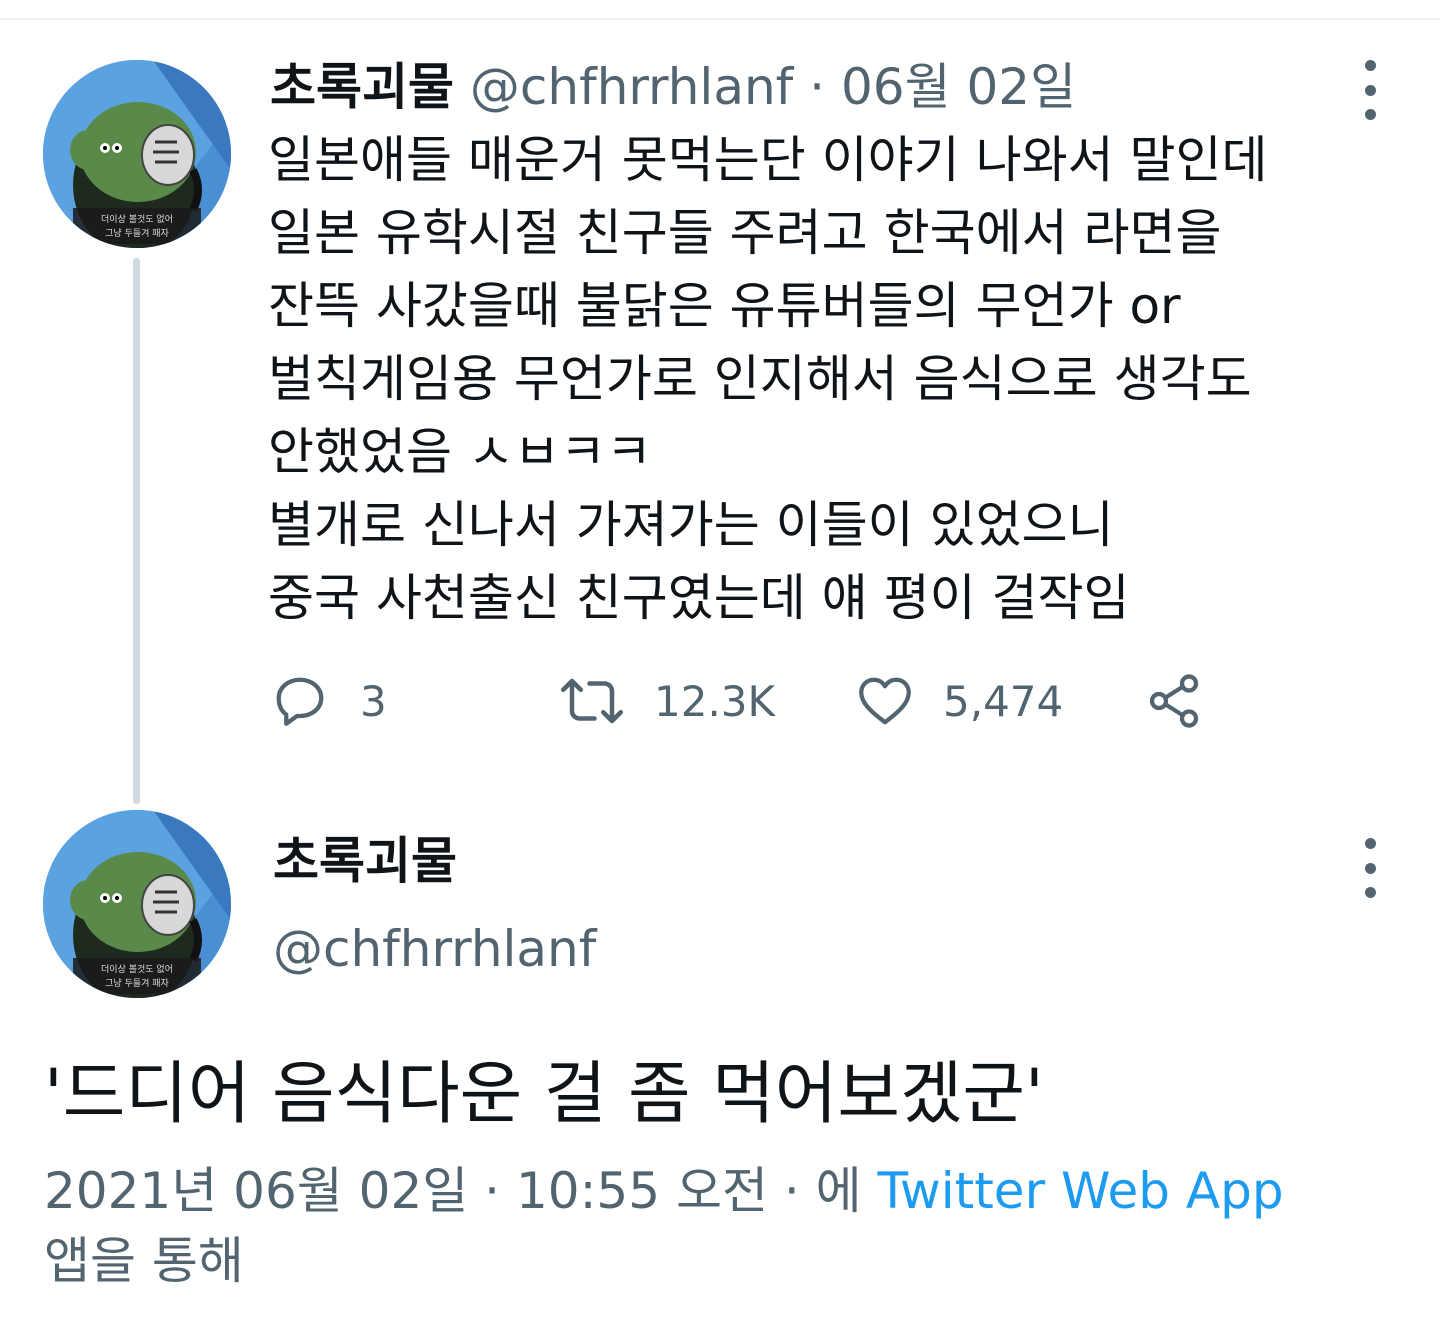  What do you see at coordinates (592, 701) in the screenshot?
I see `retweet-icon` at bounding box center [592, 701].